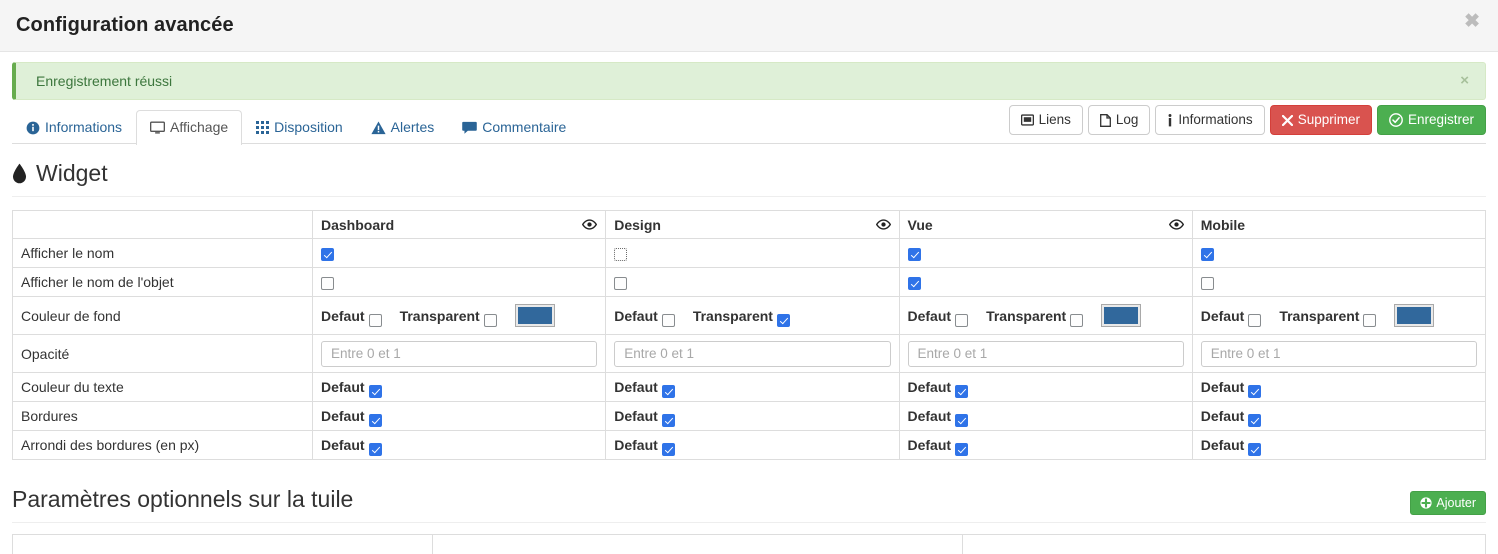 This screenshot has height=554, width=1498. I want to click on checkbox-defaut-couleur-fond-dashboard, so click(375, 320).